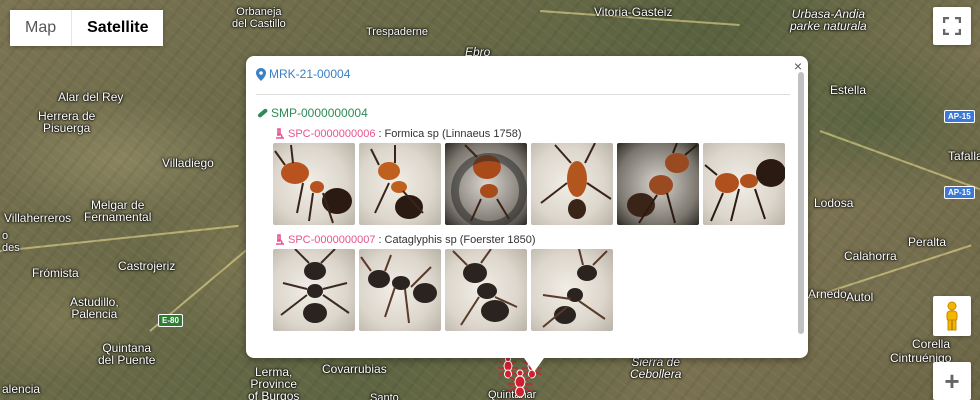  What do you see at coordinates (259, 18) in the screenshot?
I see `place-label: Orbaneja del Castillo` at bounding box center [259, 18].